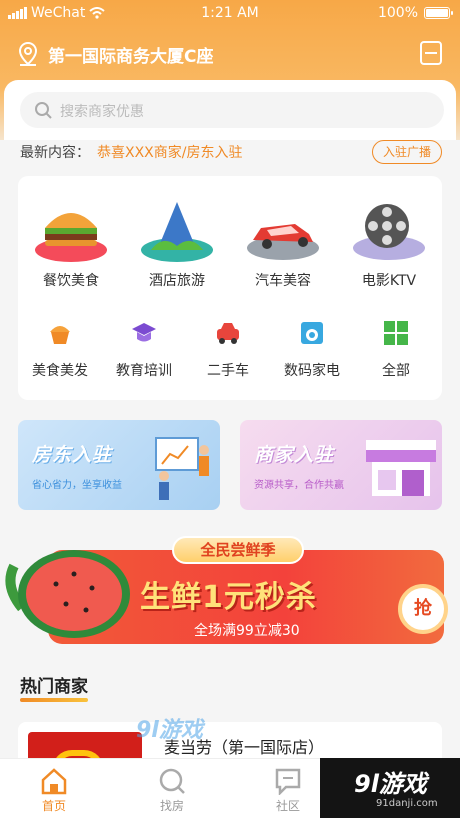  What do you see at coordinates (55, 153) in the screenshot?
I see `news-prefix: 最新内容：` at bounding box center [55, 153].